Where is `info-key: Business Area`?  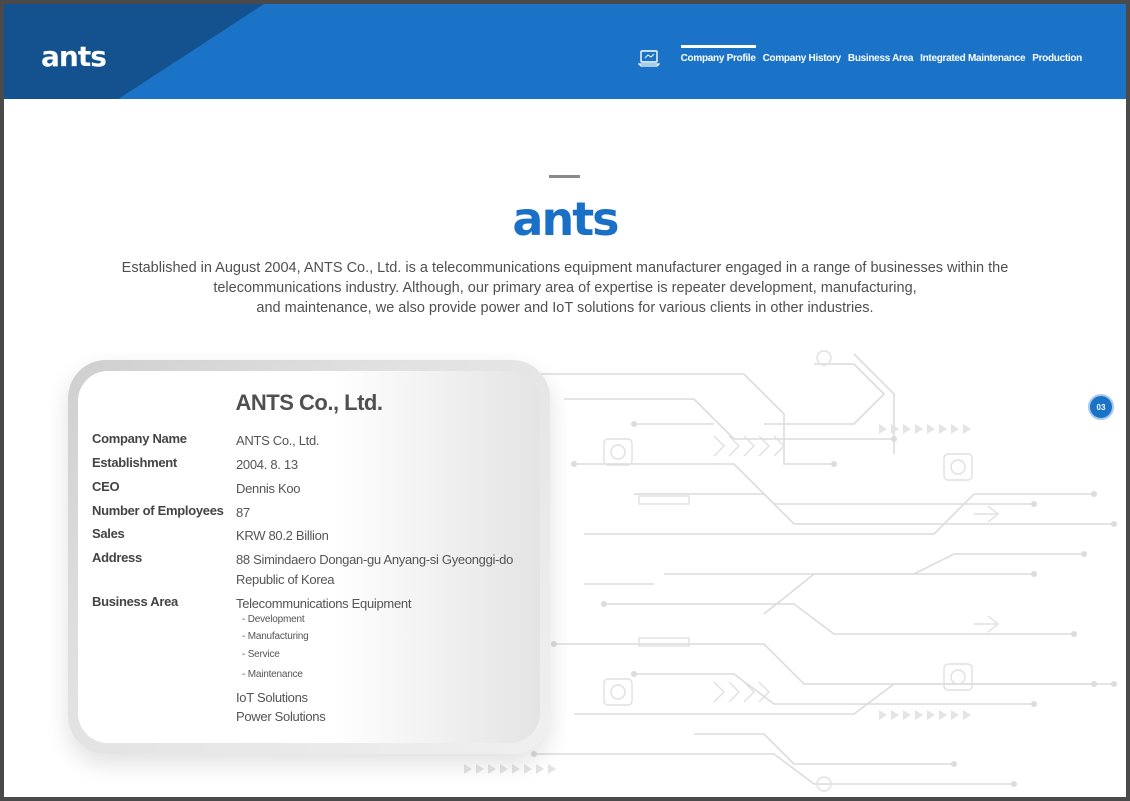 info-key: Business Area is located at coordinates (135, 601).